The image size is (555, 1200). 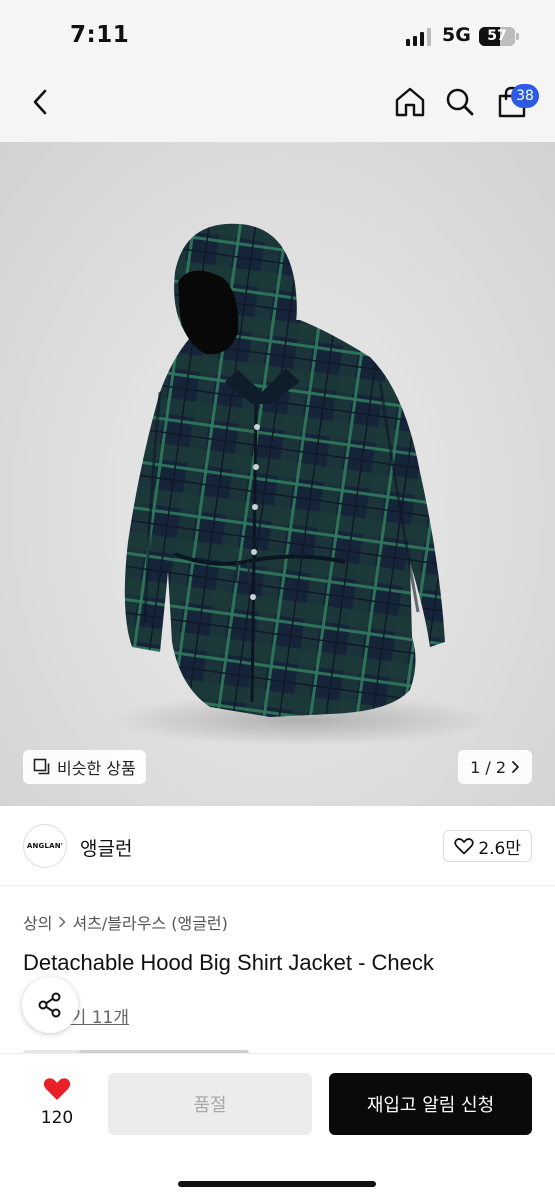 I want to click on bottom-action-bar: 120 품절 재입고 알림 신청, so click(x=277, y=1126).